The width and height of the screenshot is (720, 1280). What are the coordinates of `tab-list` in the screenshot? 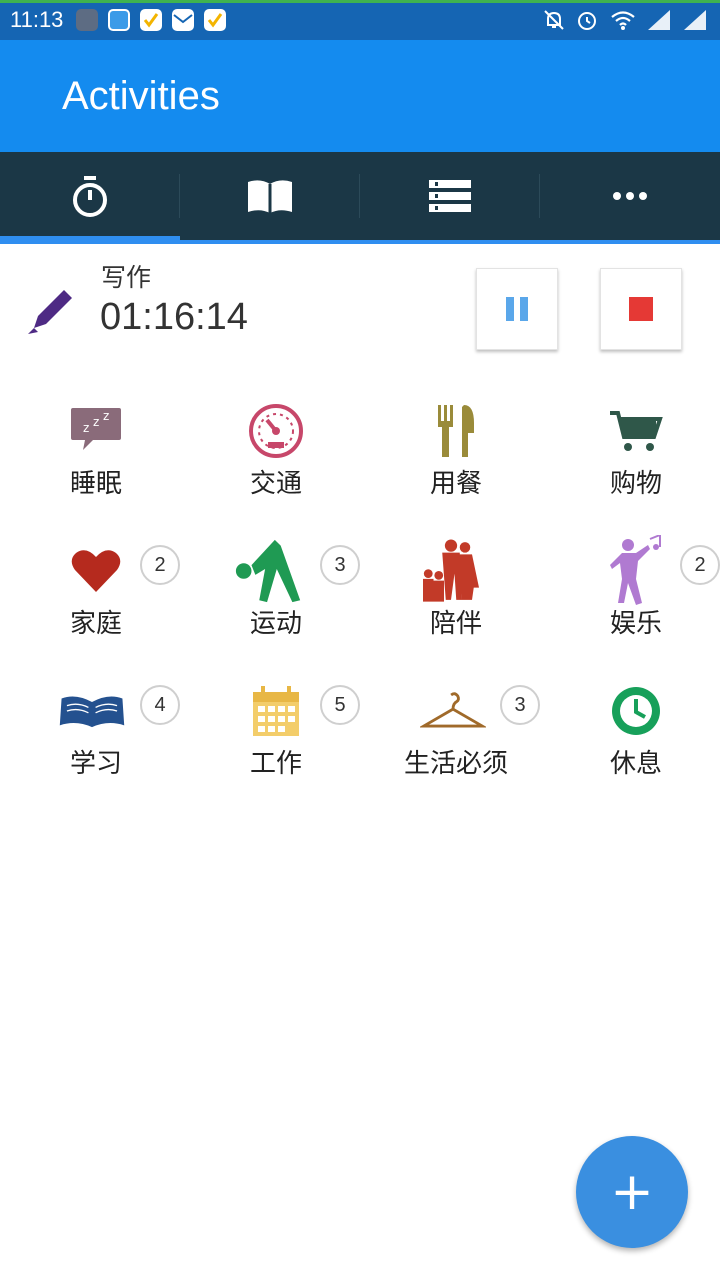 It's located at (450, 196).